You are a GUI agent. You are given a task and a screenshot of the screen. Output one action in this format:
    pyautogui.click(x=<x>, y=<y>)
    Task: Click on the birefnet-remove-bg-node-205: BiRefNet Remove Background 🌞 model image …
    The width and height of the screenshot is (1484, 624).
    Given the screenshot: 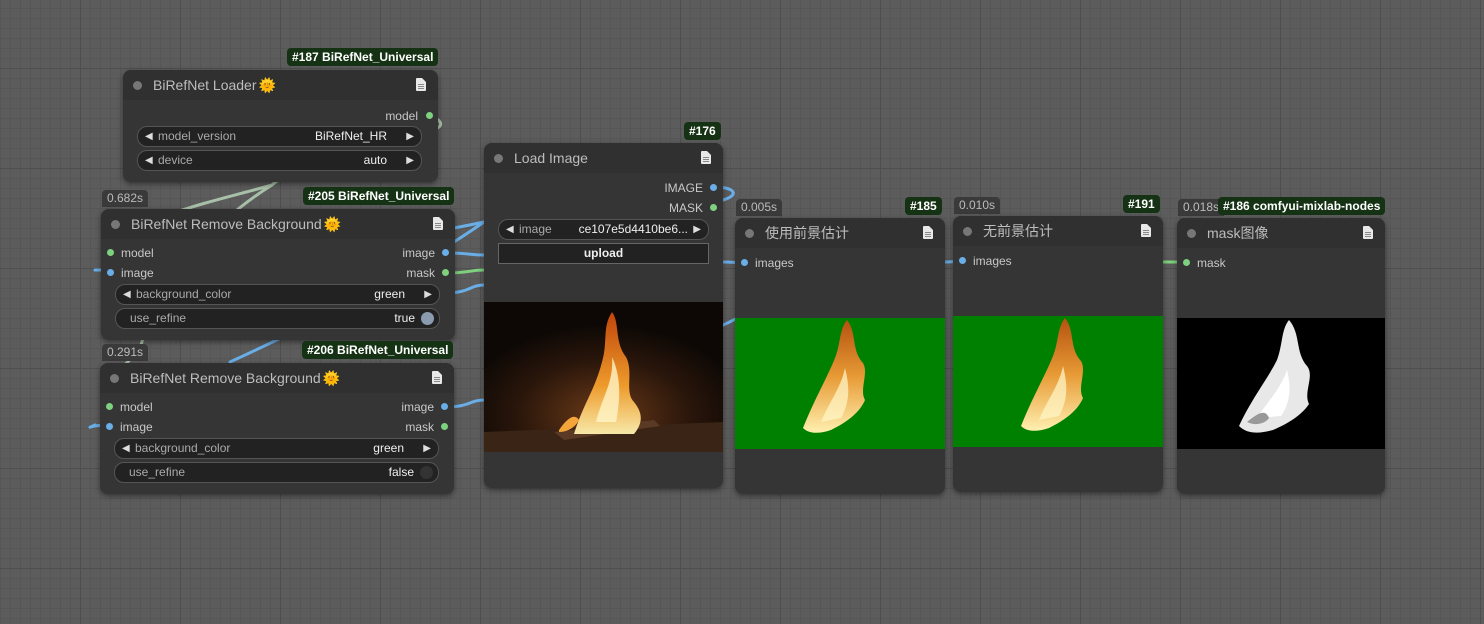 What is the action you would take?
    pyautogui.click(x=278, y=274)
    